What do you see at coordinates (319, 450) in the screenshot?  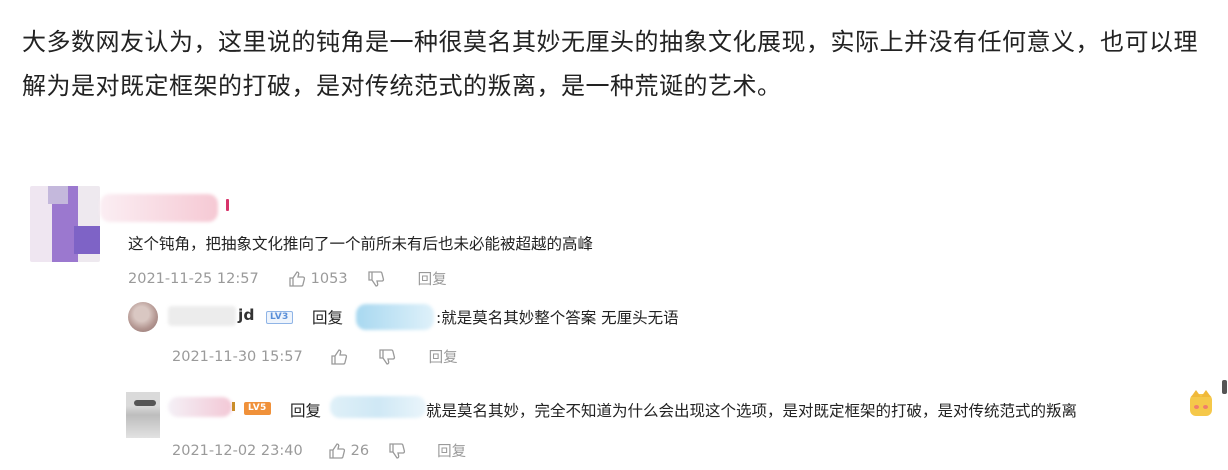 I see `reply-meta: 2021-12-02 23:40 26 回复` at bounding box center [319, 450].